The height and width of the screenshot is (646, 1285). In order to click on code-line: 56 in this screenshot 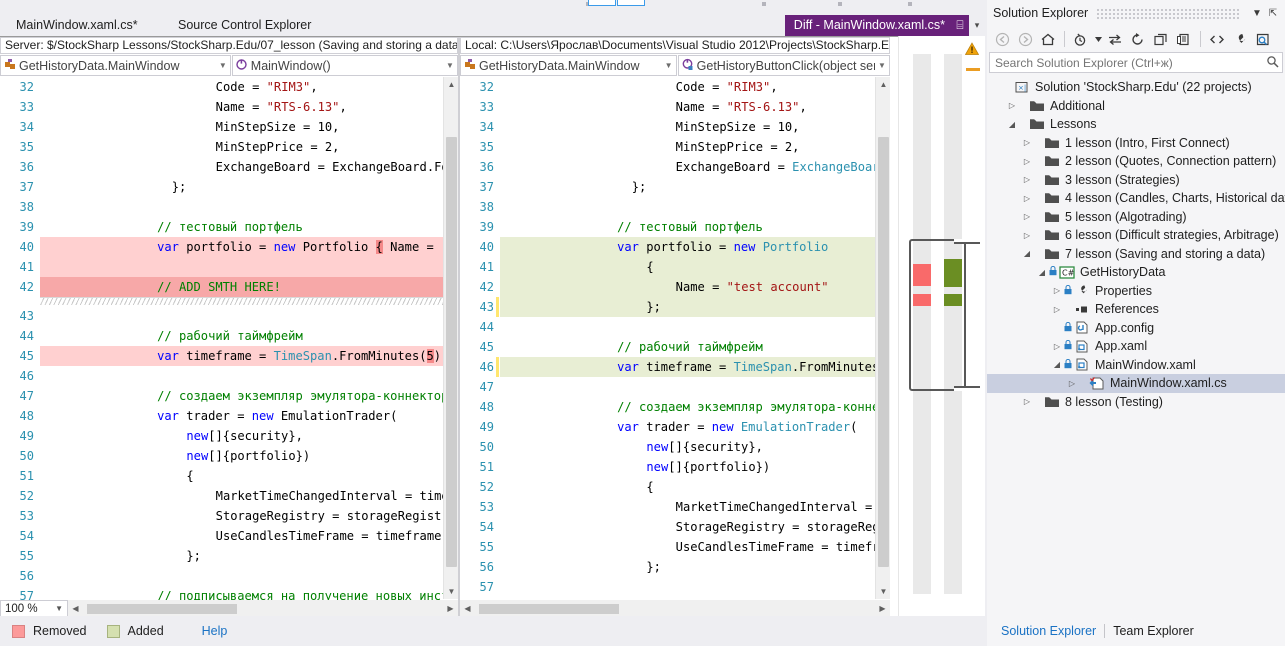, I will do `click(221, 576)`.